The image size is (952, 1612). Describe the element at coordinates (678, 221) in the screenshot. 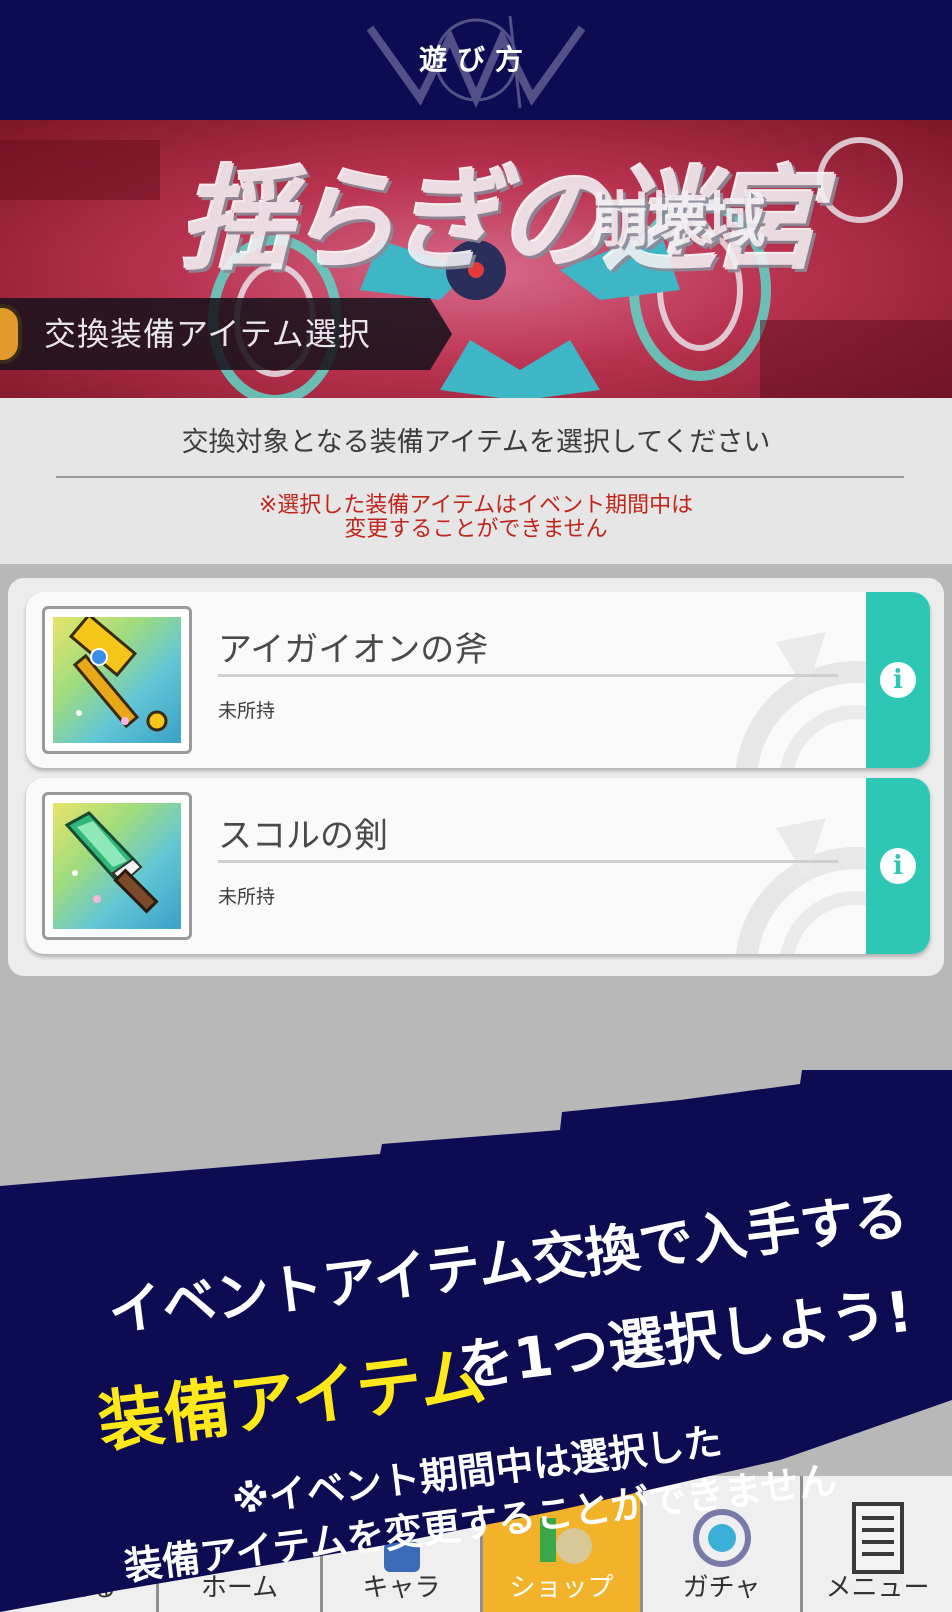

I see `event-subtitle: 崩壊域` at that location.